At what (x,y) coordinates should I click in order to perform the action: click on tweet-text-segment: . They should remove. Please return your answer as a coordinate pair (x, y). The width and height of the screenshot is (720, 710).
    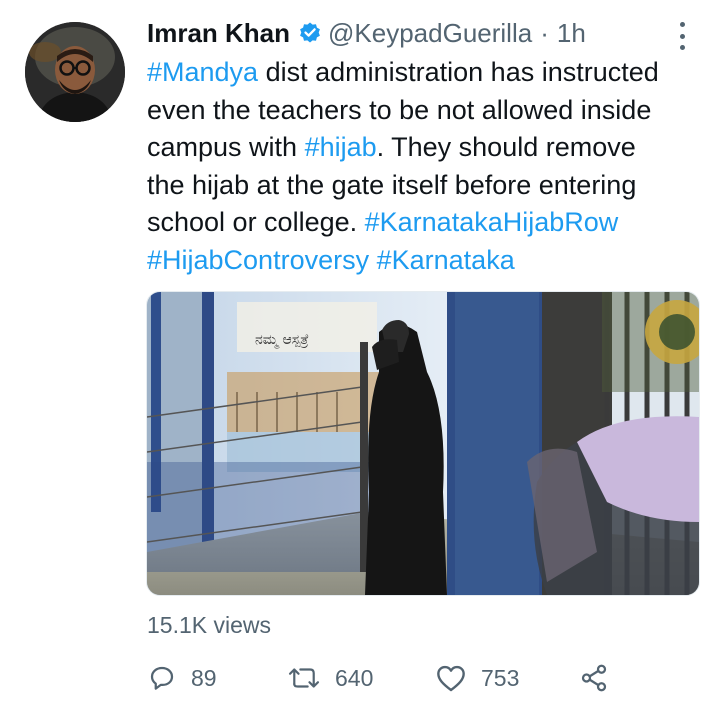
    Looking at the image, I should click on (506, 147).